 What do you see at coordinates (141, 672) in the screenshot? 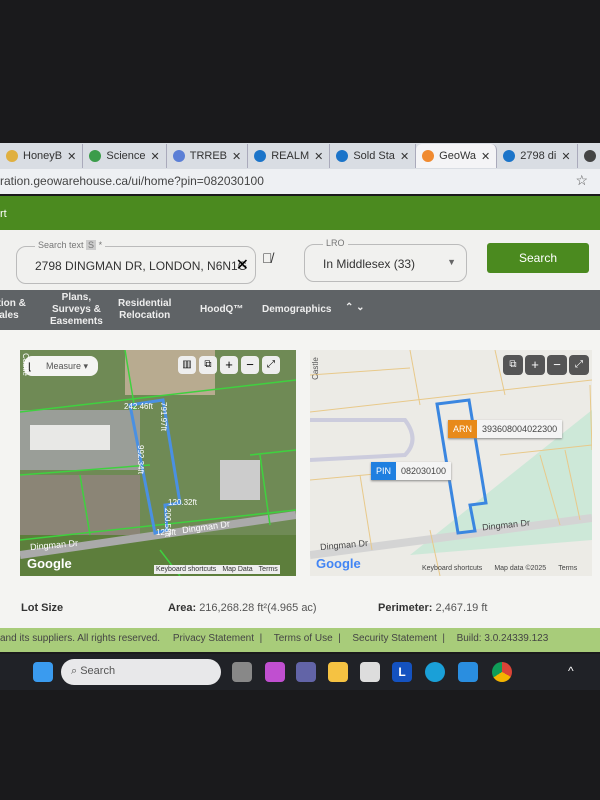
I see `taskbar-search: ⌕ Search` at bounding box center [141, 672].